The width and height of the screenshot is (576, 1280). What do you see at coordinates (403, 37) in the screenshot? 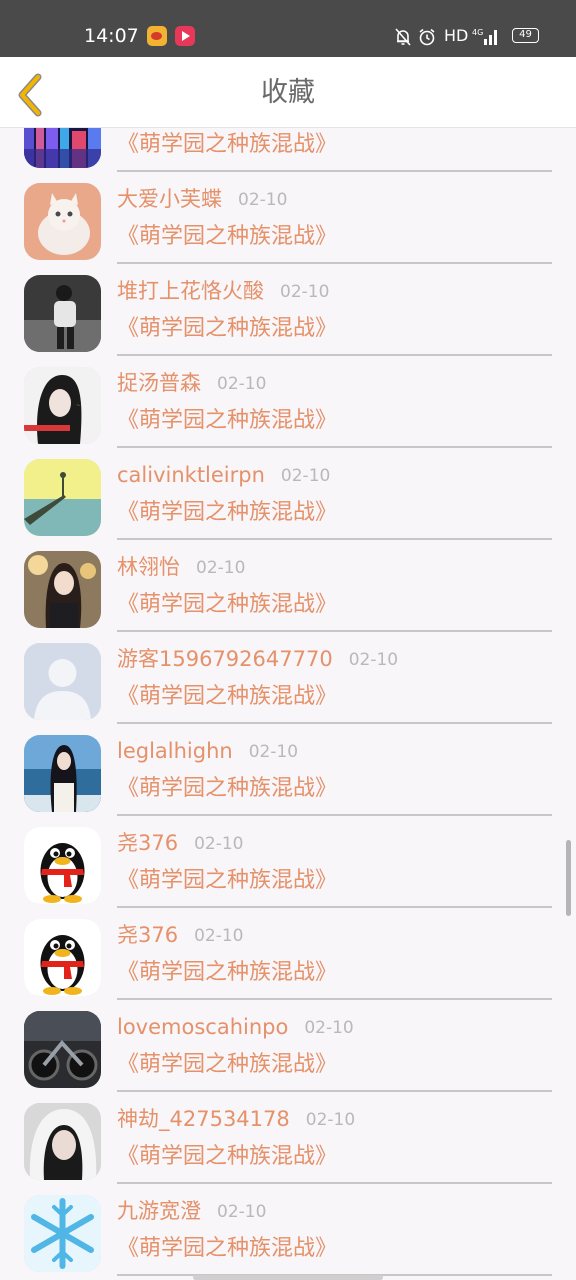
I see `bell-muted-icon` at bounding box center [403, 37].